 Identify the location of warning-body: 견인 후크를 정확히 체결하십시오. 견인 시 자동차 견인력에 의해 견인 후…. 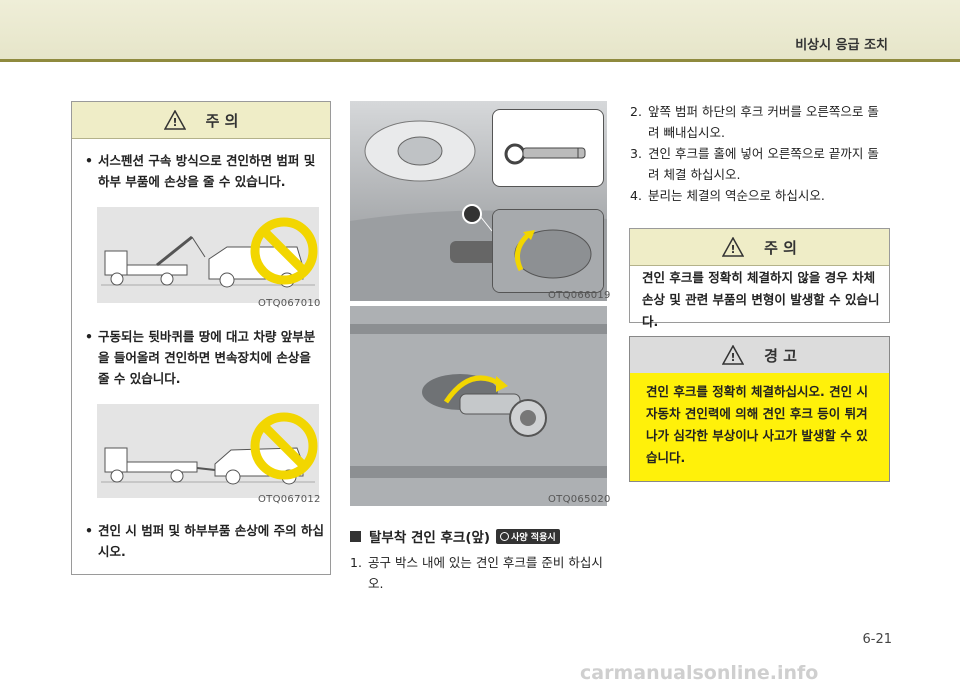
(759, 427).